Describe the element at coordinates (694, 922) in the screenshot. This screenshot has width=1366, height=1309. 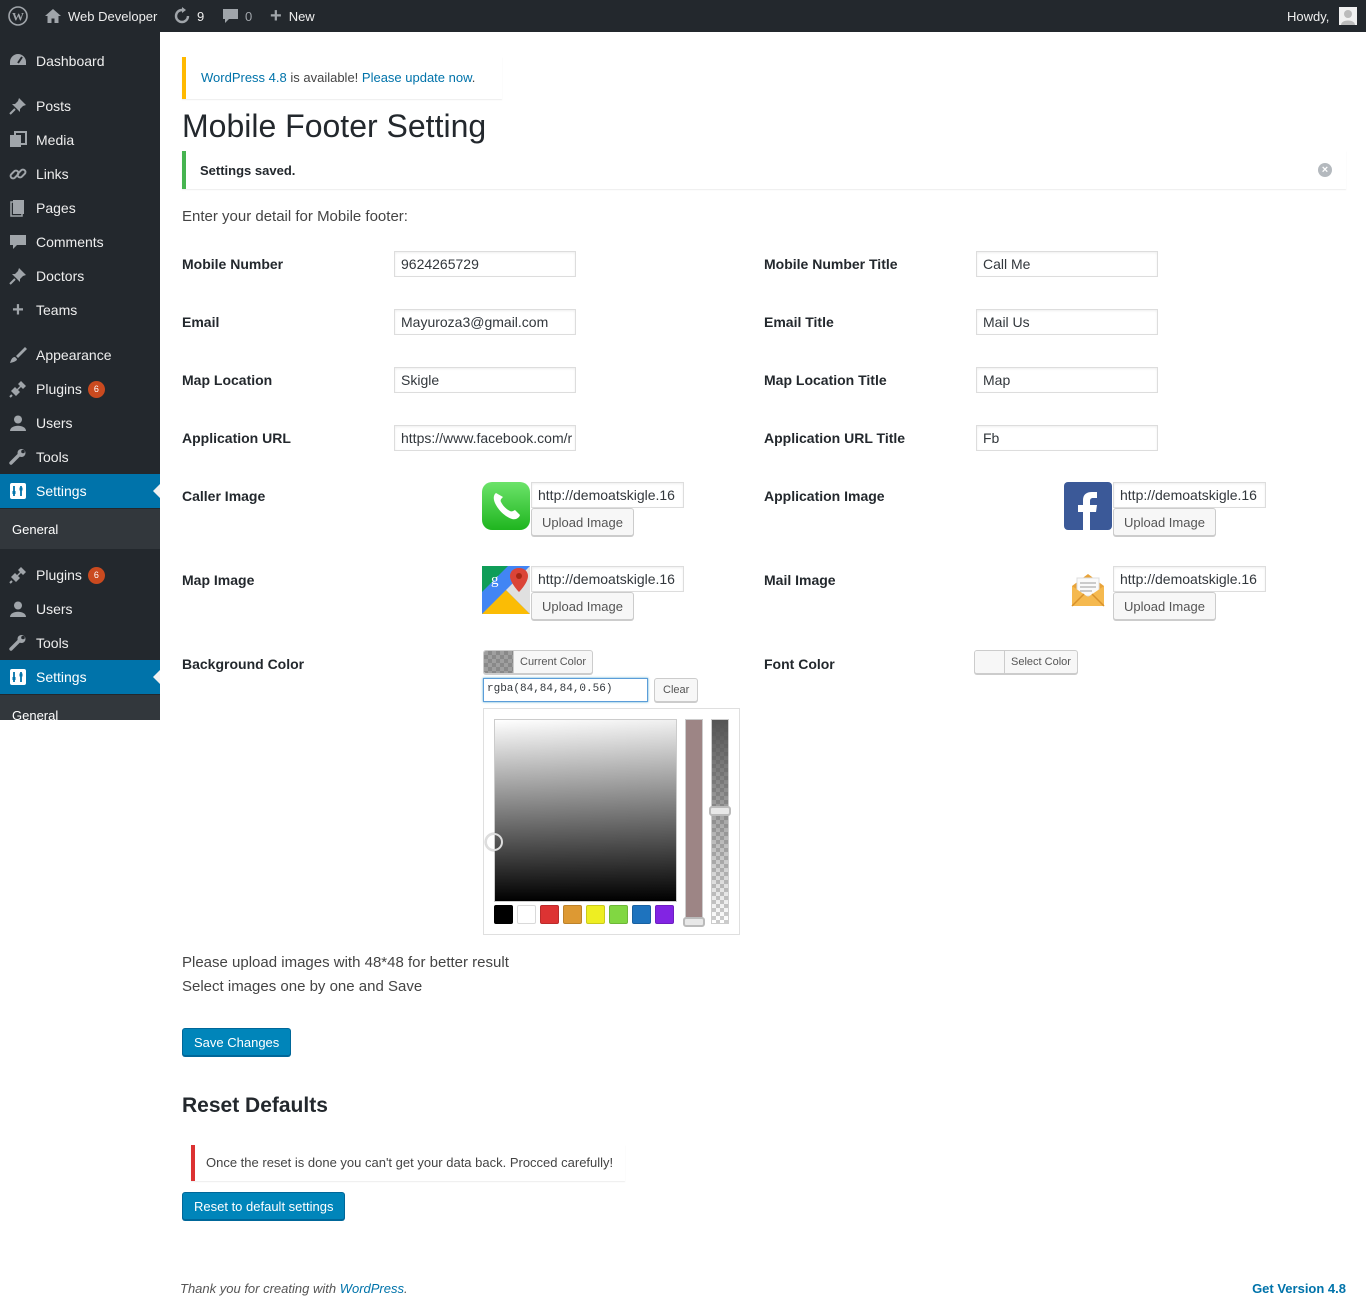
I see `hue-slider-handle` at that location.